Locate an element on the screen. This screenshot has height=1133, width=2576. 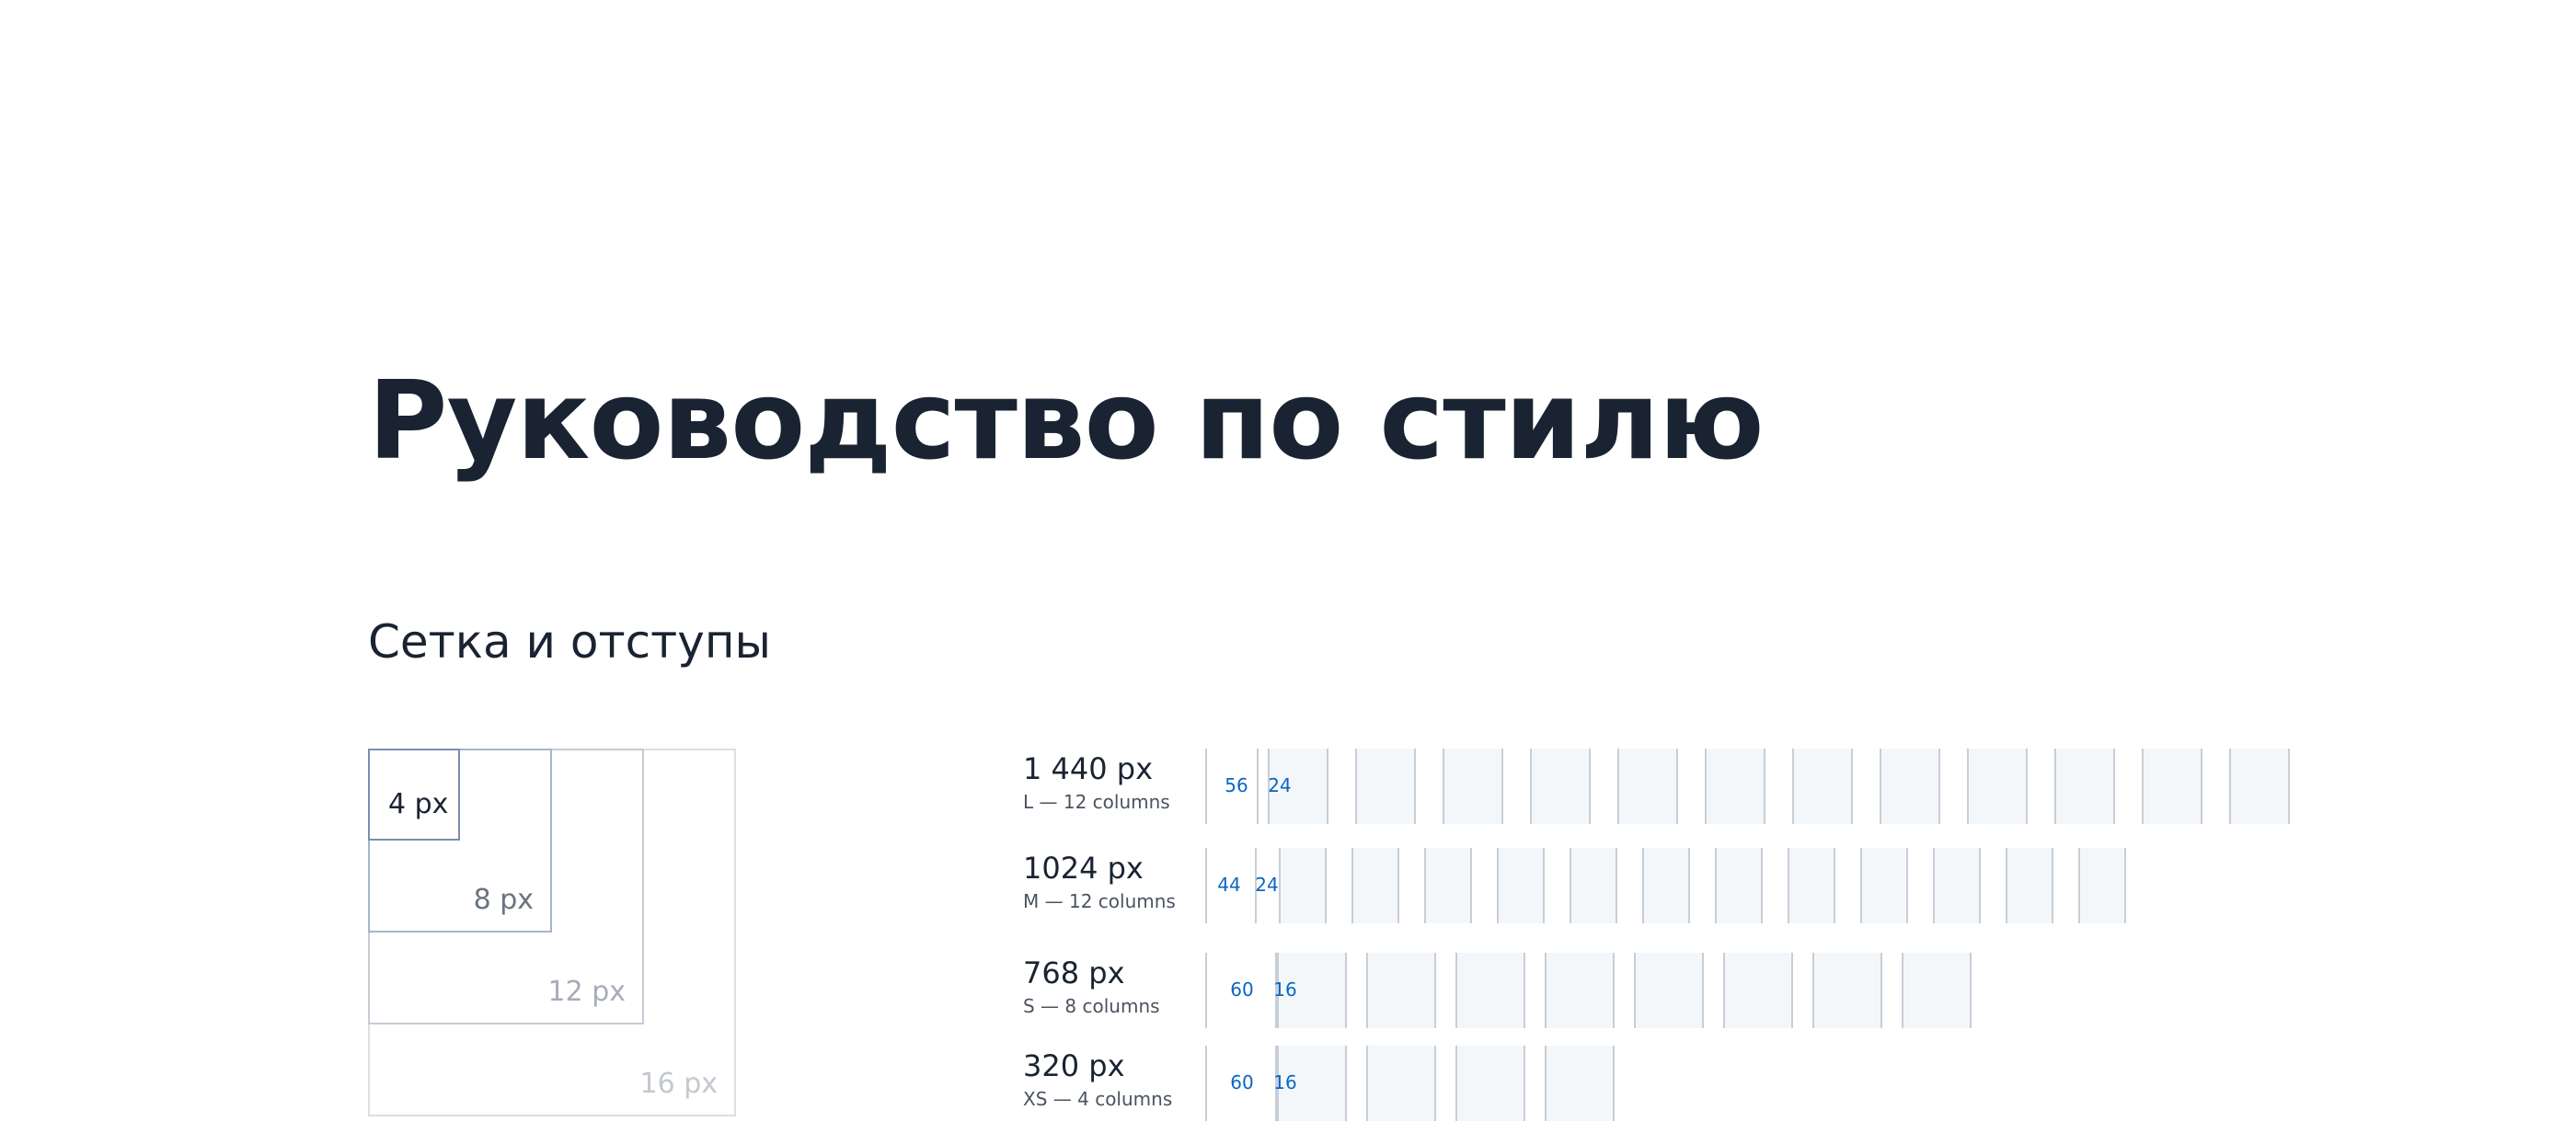
breakpoint-s-name: 768 px is located at coordinates (1074, 973).